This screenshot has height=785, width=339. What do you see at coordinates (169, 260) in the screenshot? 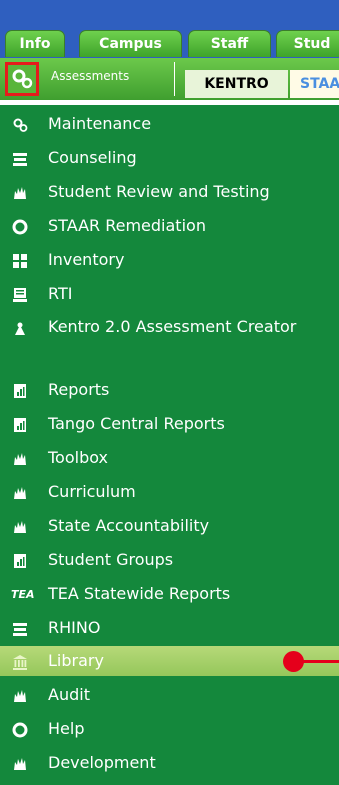
I see `menu-item-inventory: Inventory` at bounding box center [169, 260].